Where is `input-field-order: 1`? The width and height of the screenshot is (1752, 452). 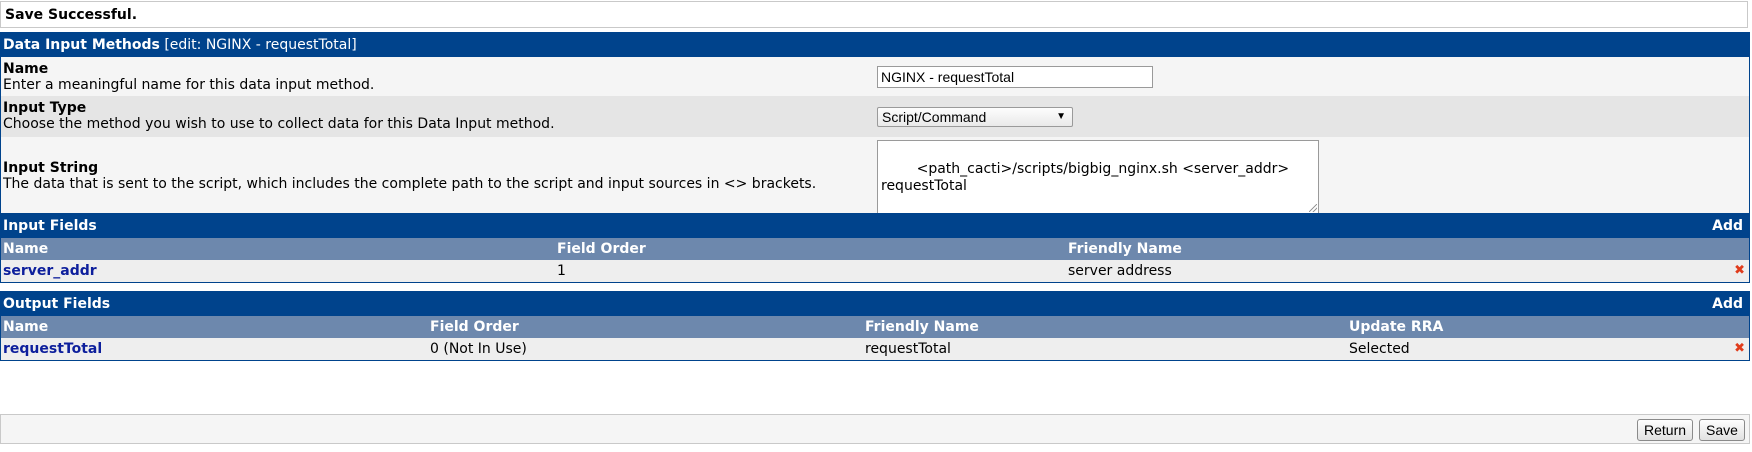 input-field-order: 1 is located at coordinates (561, 271).